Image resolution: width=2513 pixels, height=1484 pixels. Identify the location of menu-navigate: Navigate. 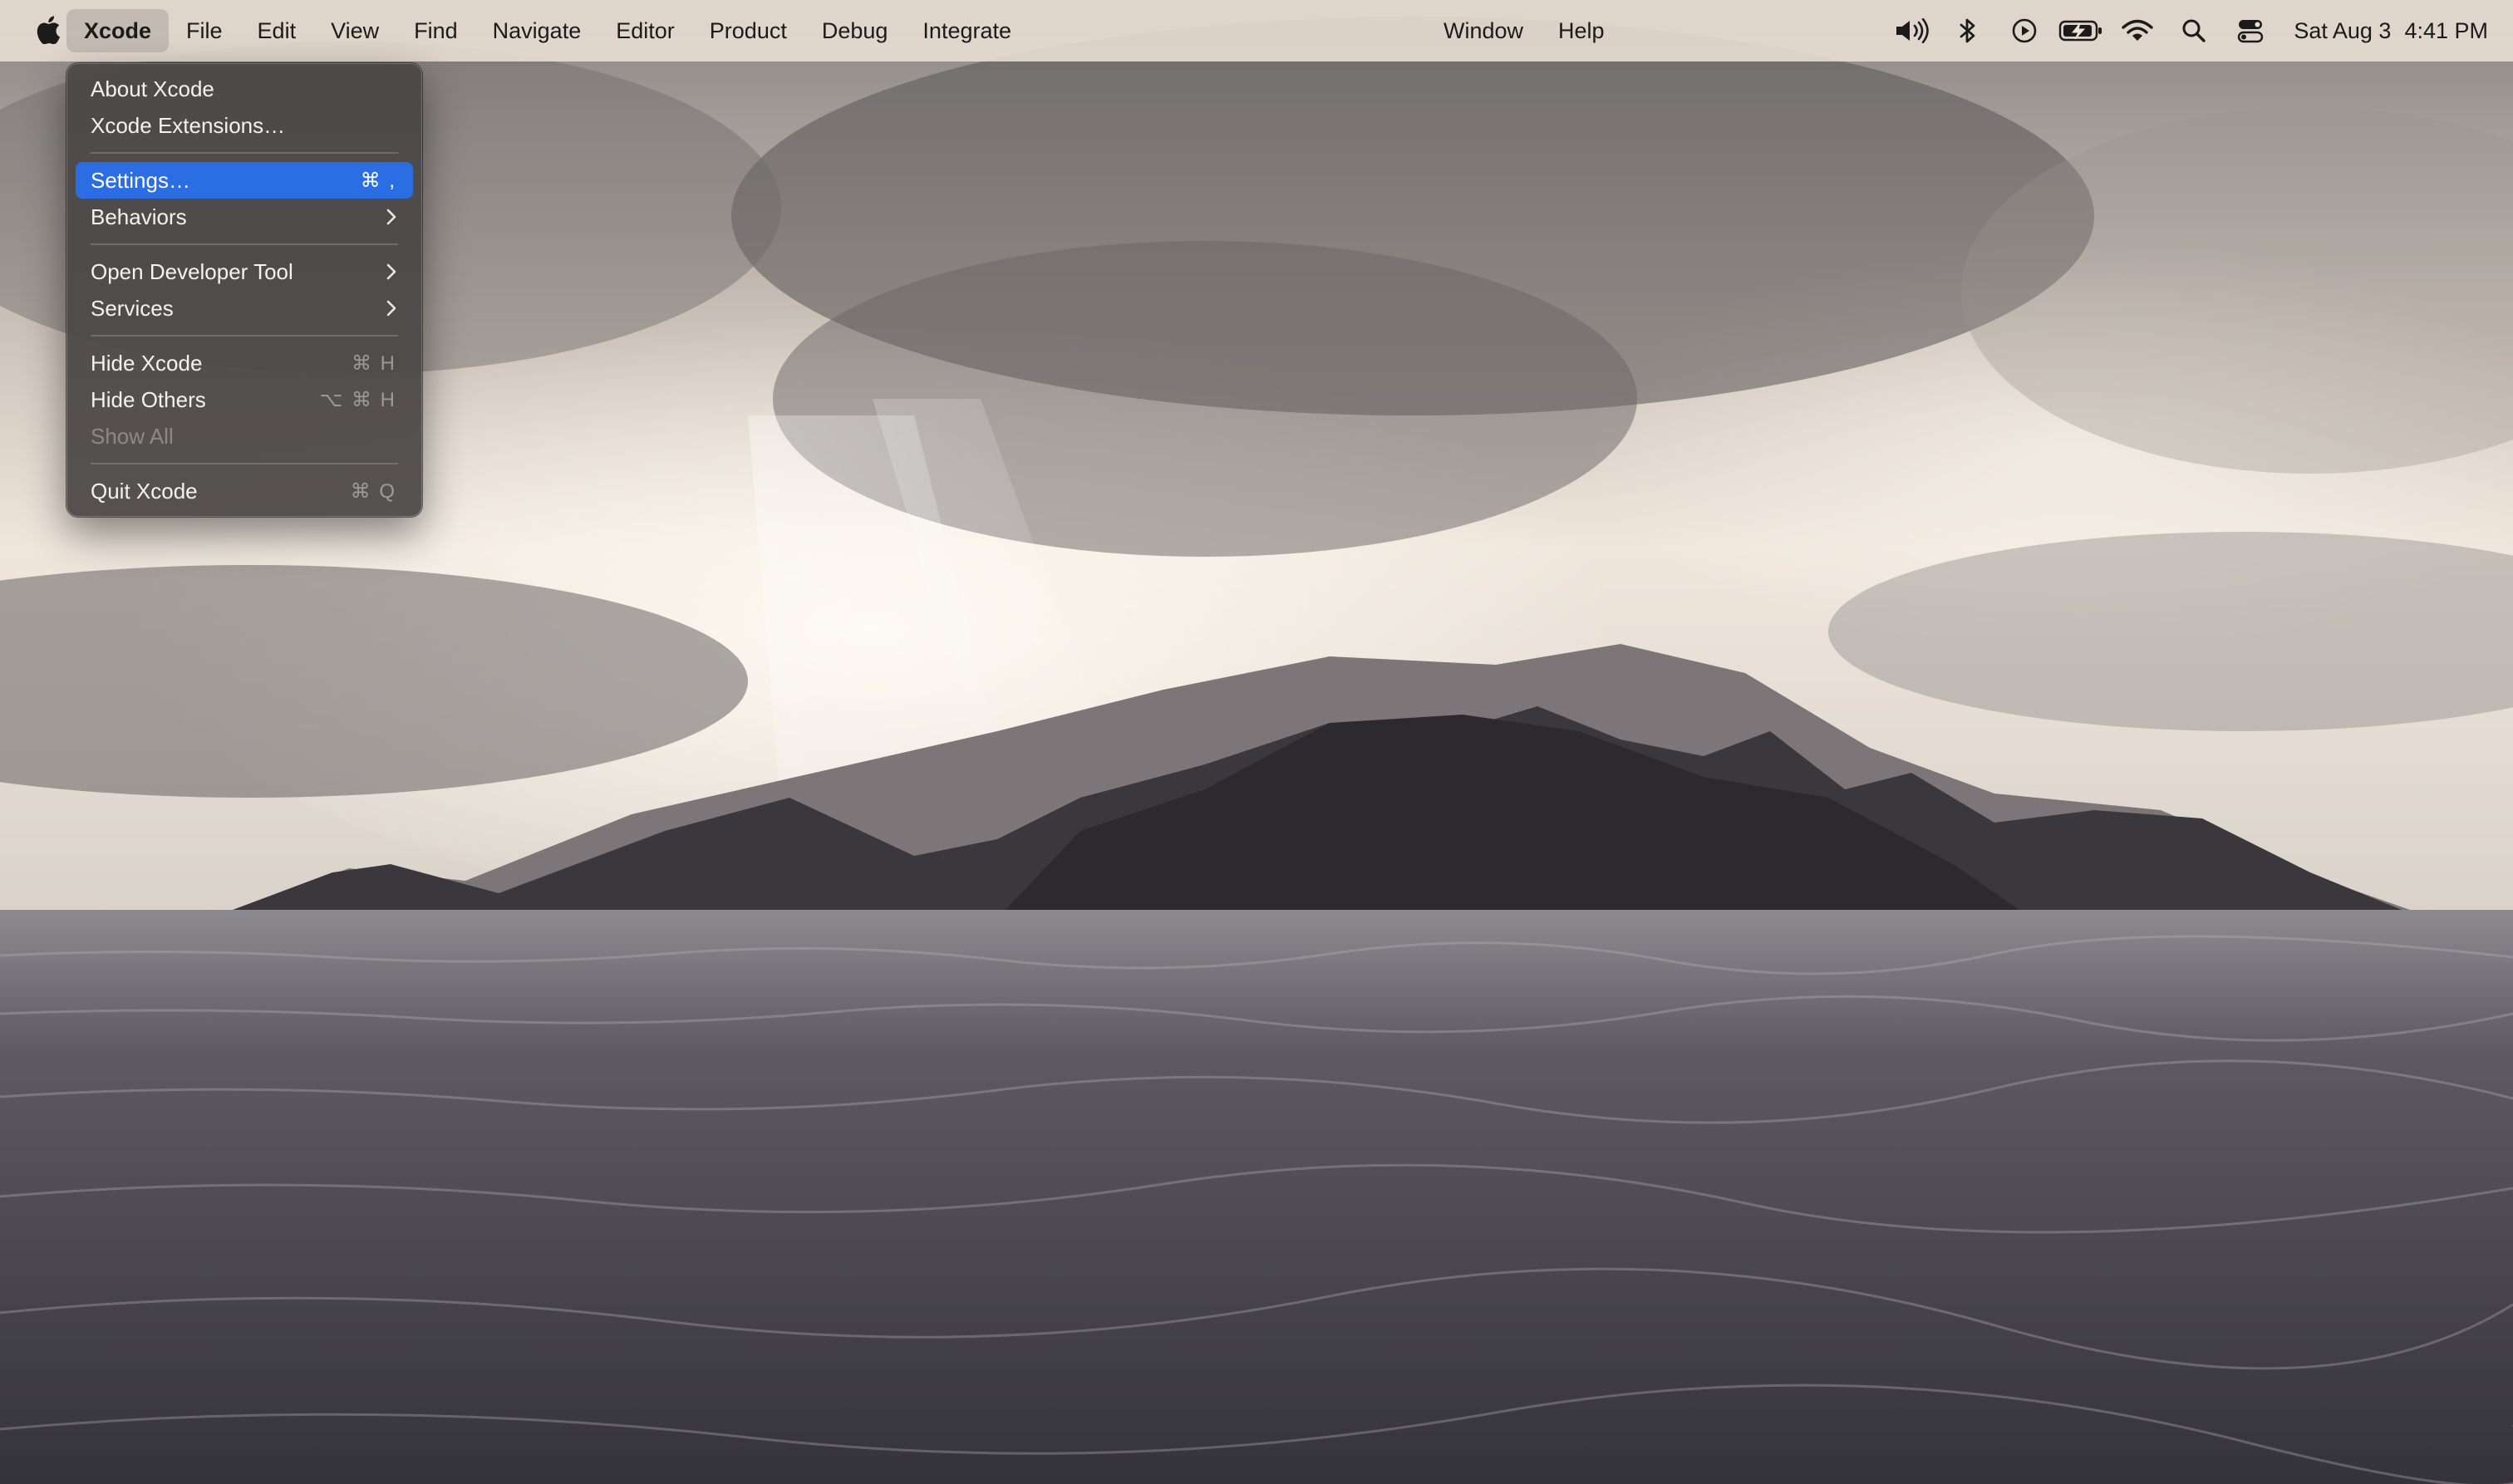
(537, 30).